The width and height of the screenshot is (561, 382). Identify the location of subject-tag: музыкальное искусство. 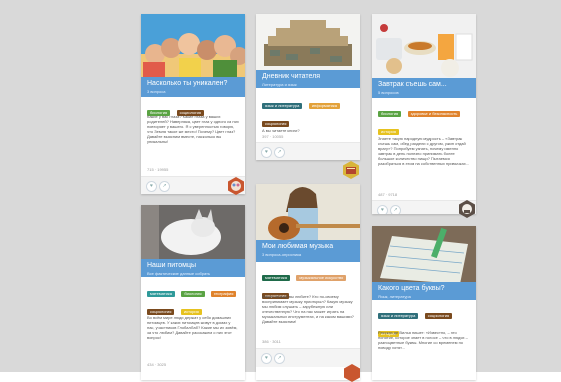
(321, 278).